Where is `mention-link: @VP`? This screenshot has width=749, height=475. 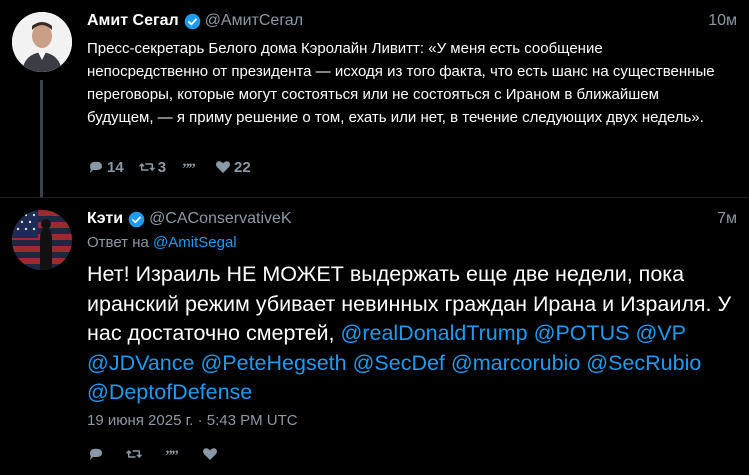
mention-link: @VP is located at coordinates (661, 333).